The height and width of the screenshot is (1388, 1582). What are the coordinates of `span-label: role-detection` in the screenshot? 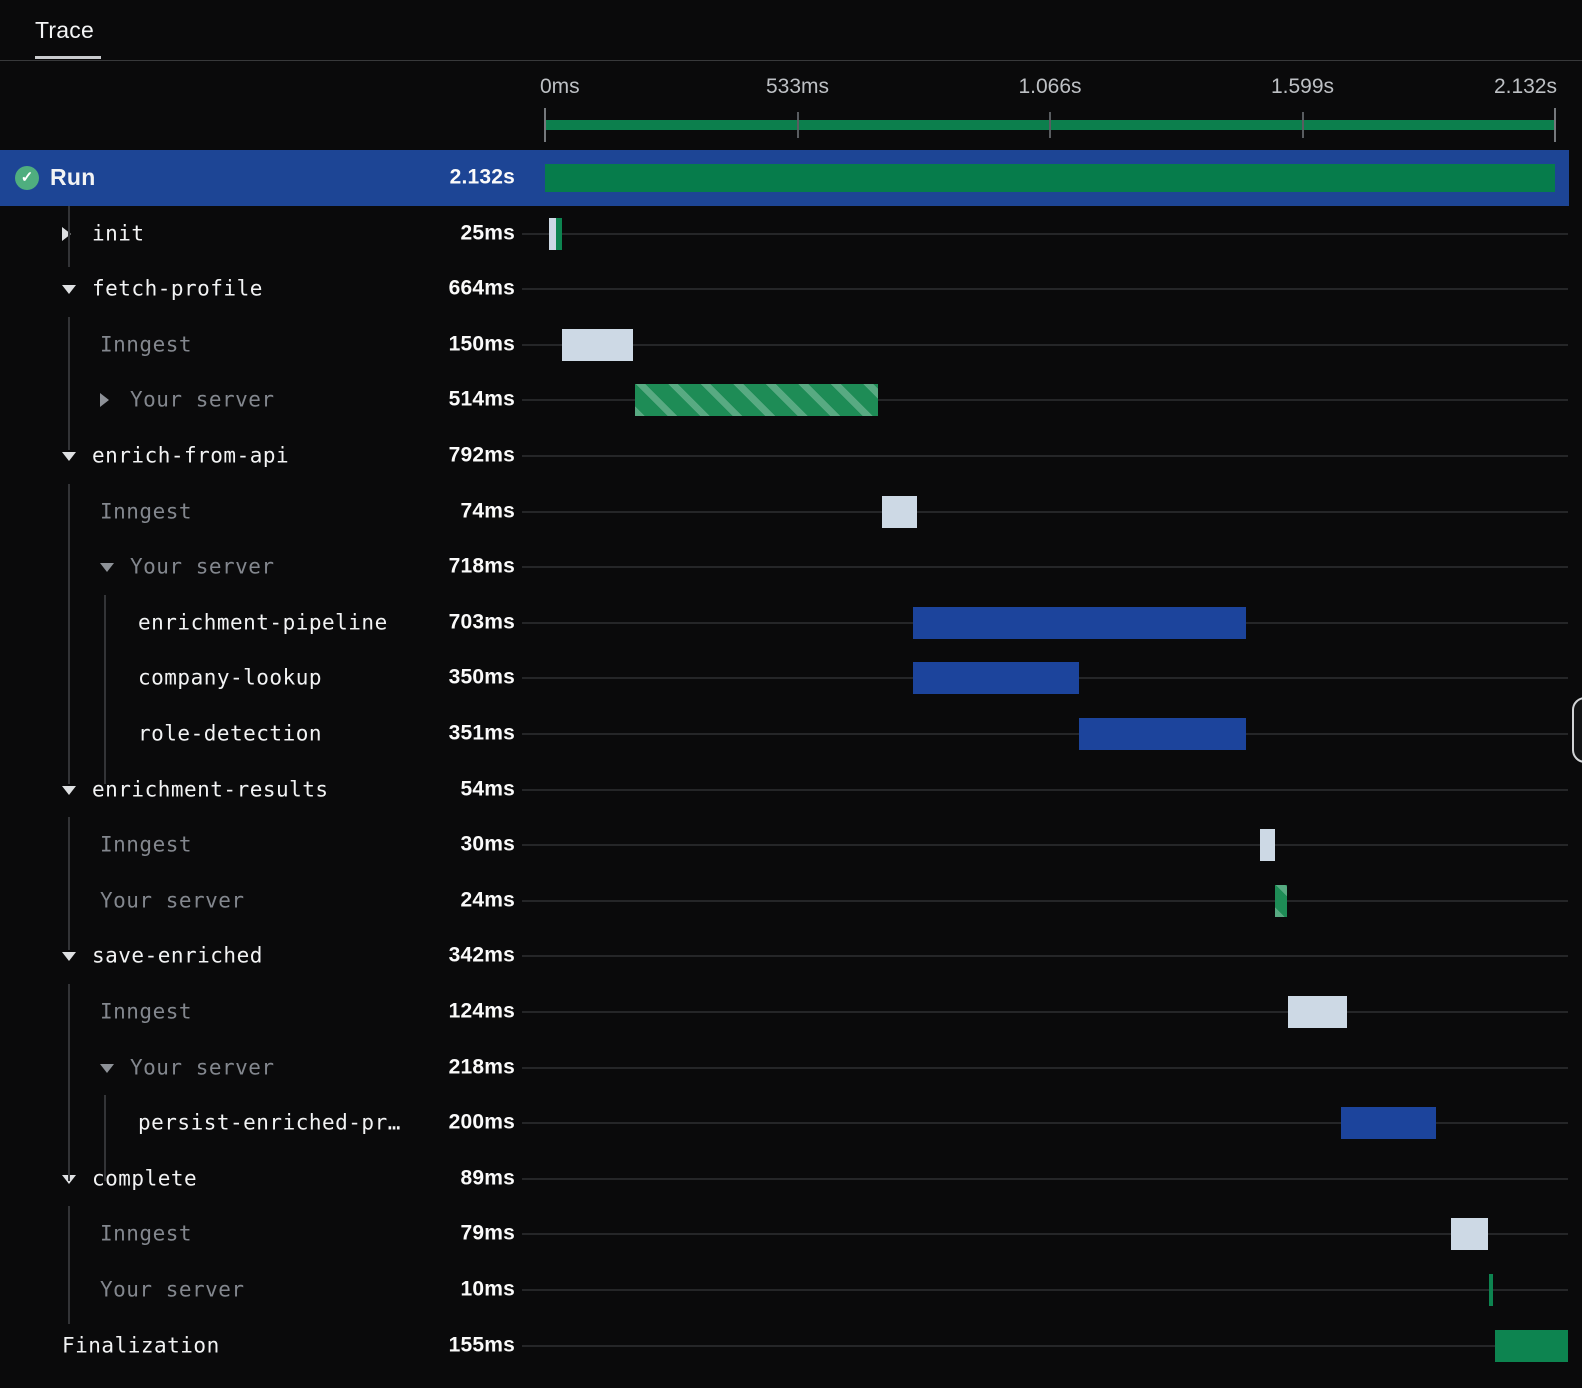 It's located at (230, 733).